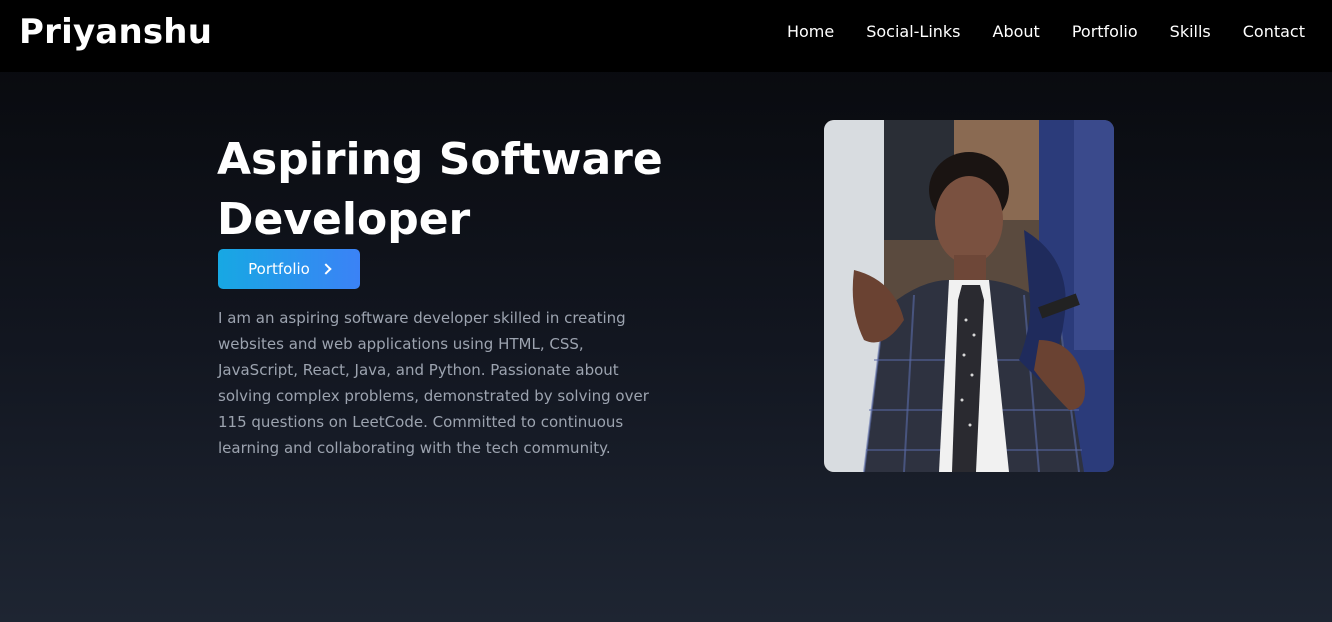 The height and width of the screenshot is (622, 1332). Describe the element at coordinates (913, 31) in the screenshot. I see `nav-link-social-links: Social-Links` at that location.